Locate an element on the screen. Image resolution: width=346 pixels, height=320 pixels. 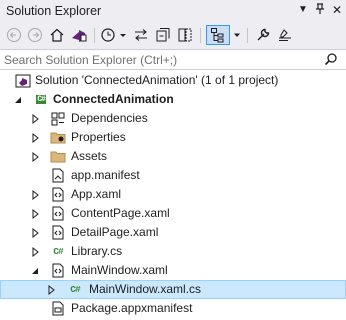
refresh-button is located at coordinates (163, 35).